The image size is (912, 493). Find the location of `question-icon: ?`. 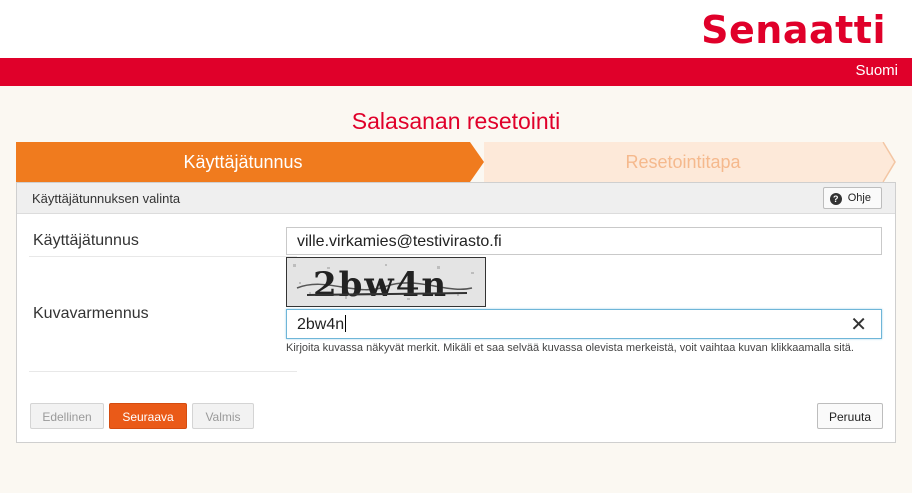

question-icon: ? is located at coordinates (835, 199).